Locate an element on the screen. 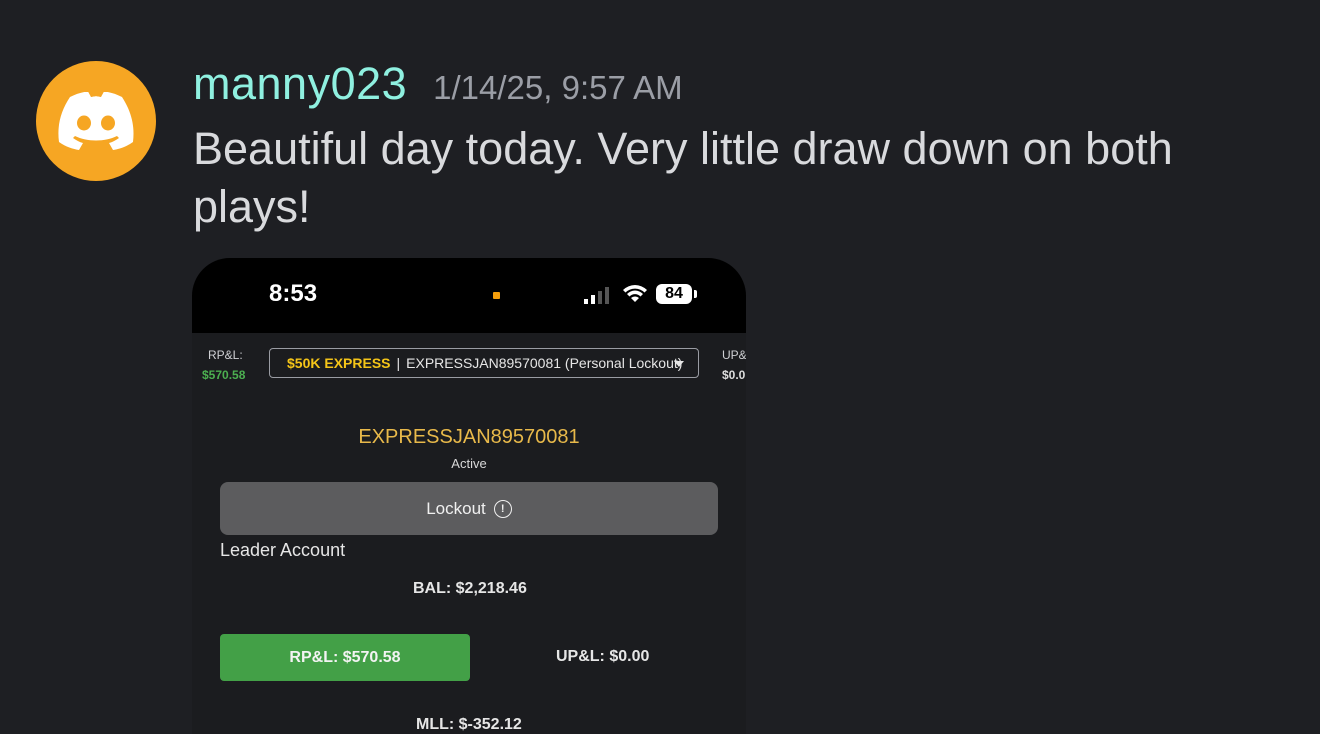  rpl-label: RP&L: is located at coordinates (225, 355).